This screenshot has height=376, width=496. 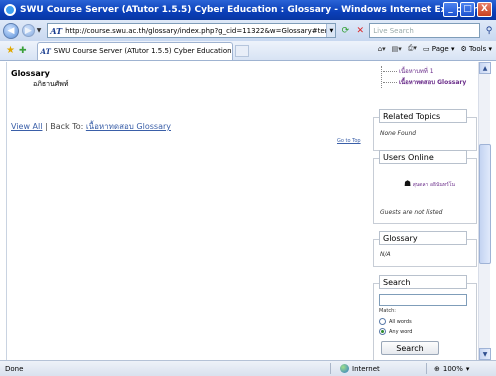 I want to click on minimize-button: _, so click(x=450, y=9).